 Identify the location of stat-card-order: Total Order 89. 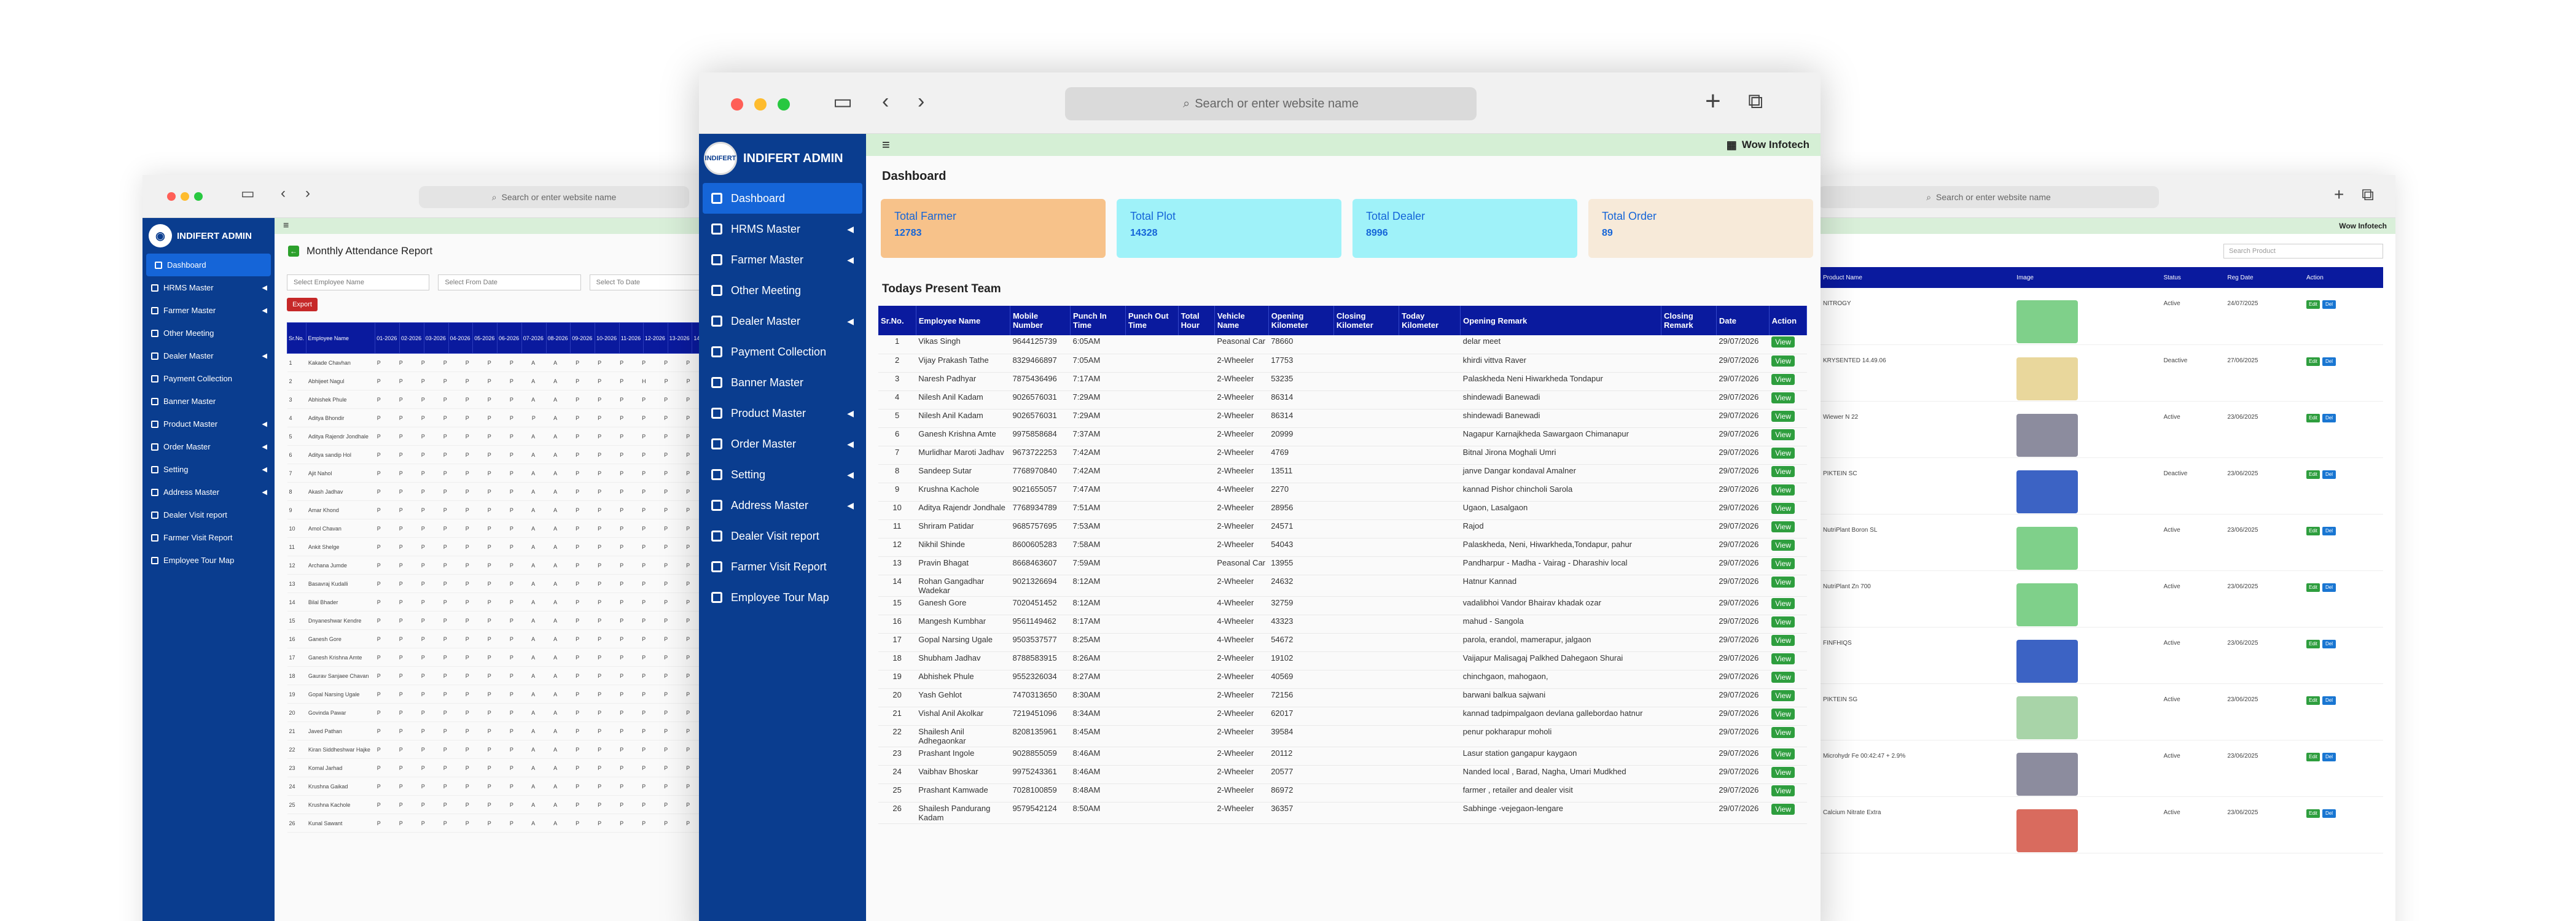
(1700, 228).